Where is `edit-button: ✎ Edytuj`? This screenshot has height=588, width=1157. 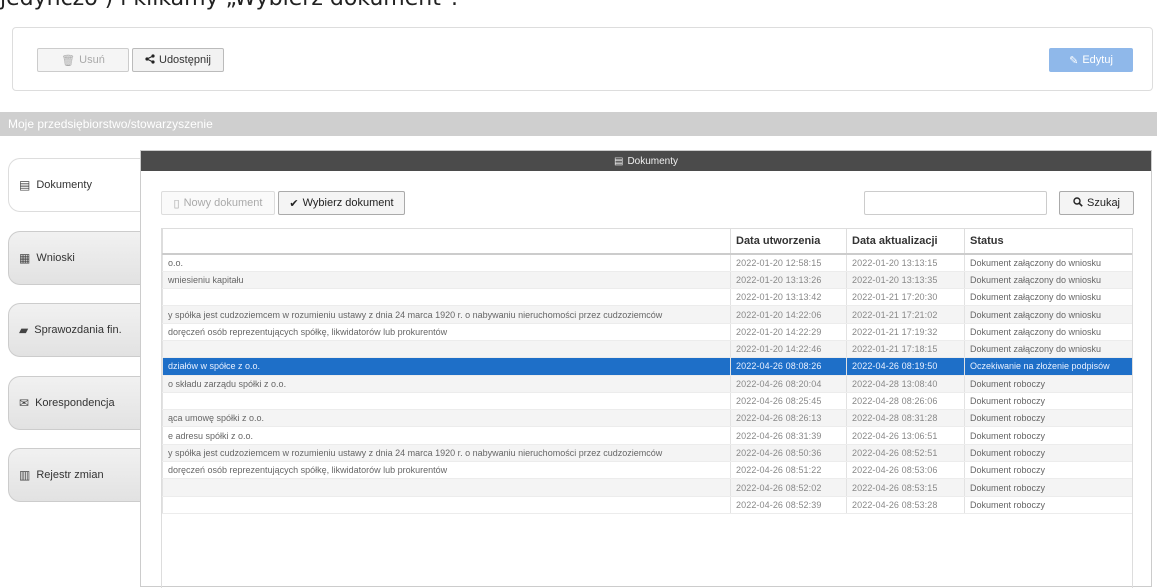 edit-button: ✎ Edytuj is located at coordinates (1091, 60).